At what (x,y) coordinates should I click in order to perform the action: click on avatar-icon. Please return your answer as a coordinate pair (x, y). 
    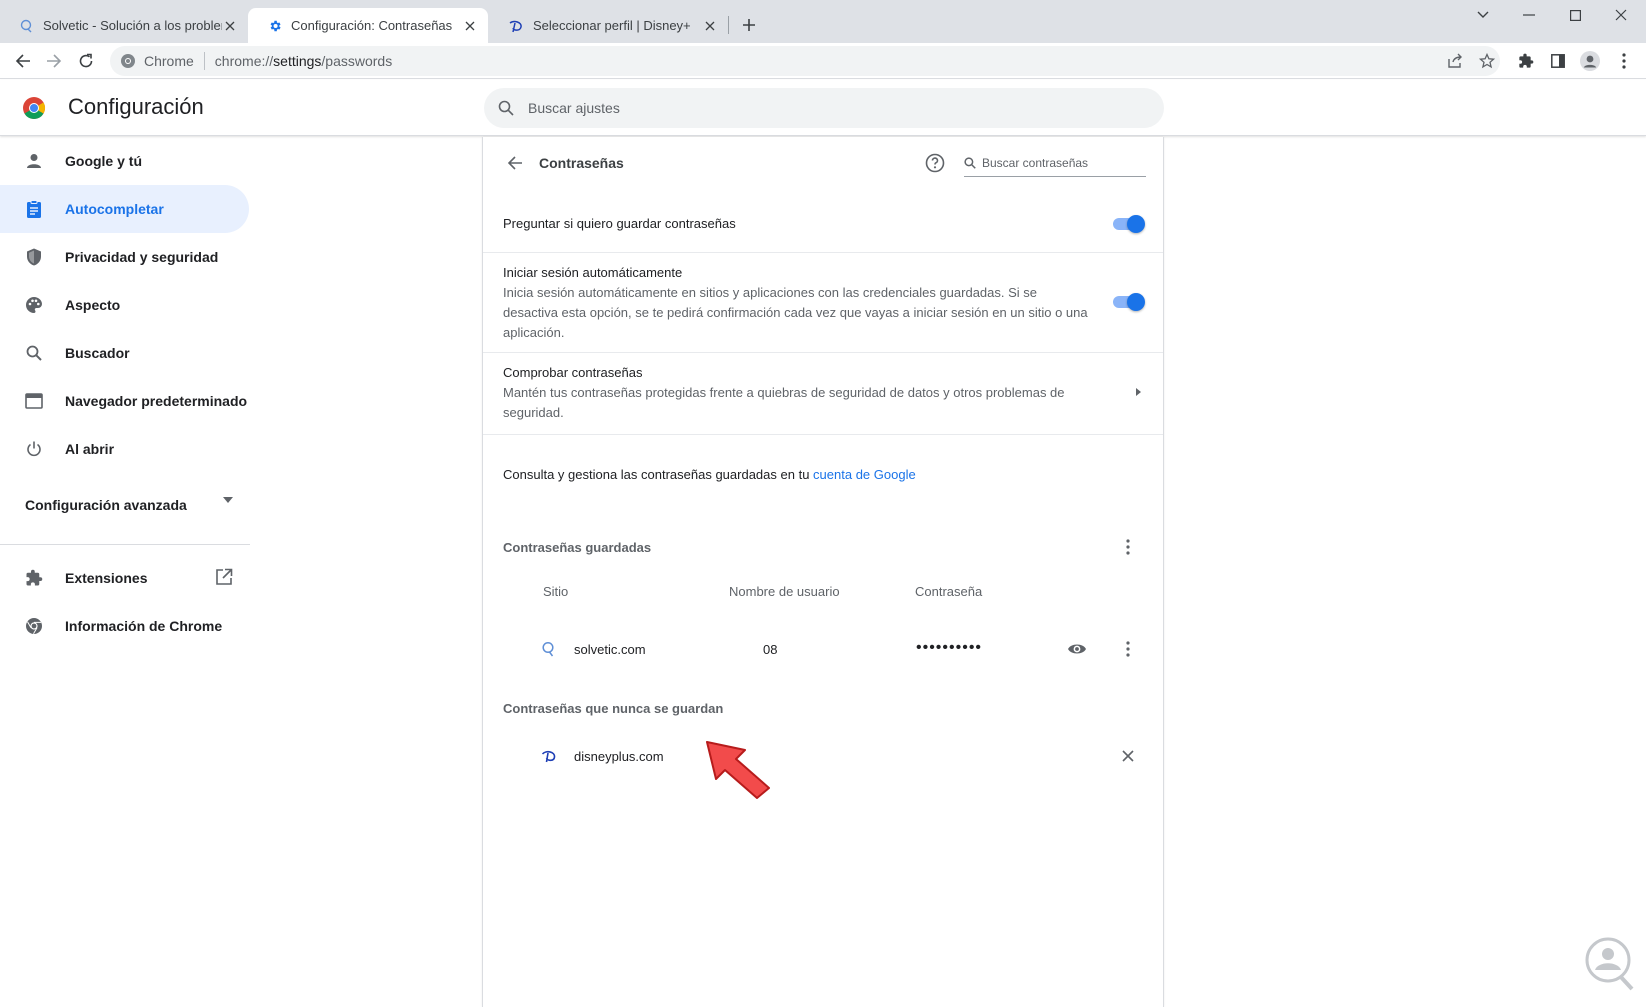
    Looking at the image, I should click on (1590, 61).